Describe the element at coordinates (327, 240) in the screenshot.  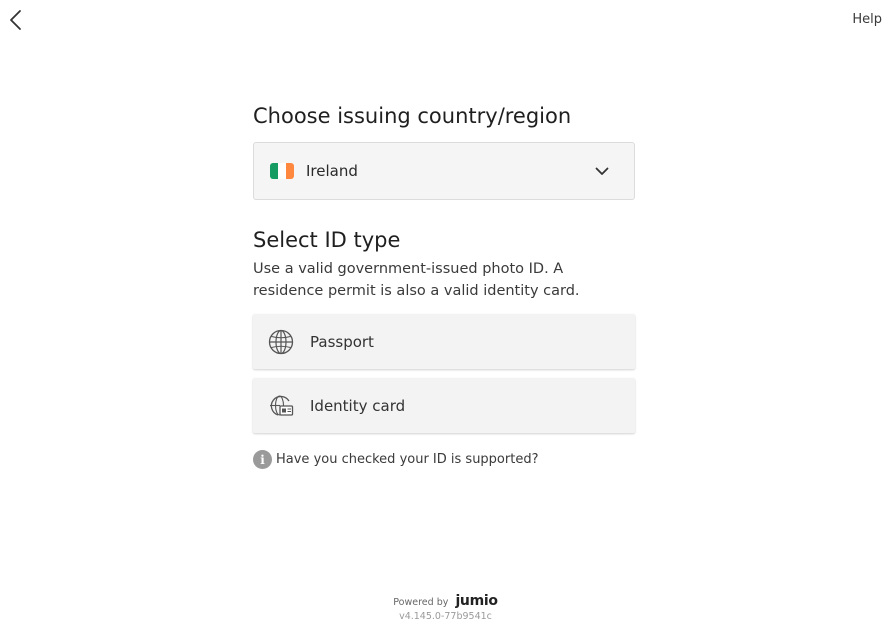
I see `id-type-section-title: Select ID type` at that location.